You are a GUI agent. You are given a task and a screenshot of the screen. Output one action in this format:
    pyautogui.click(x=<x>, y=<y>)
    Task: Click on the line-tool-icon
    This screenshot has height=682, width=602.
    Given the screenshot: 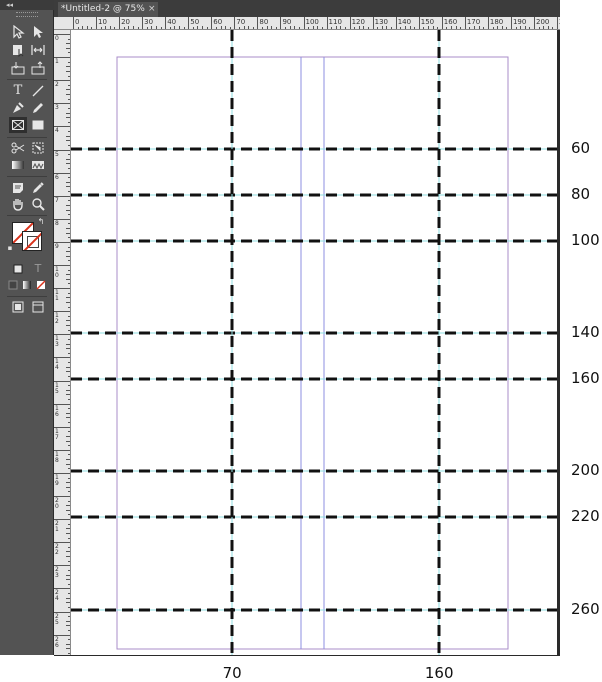 What is the action you would take?
    pyautogui.click(x=38, y=91)
    